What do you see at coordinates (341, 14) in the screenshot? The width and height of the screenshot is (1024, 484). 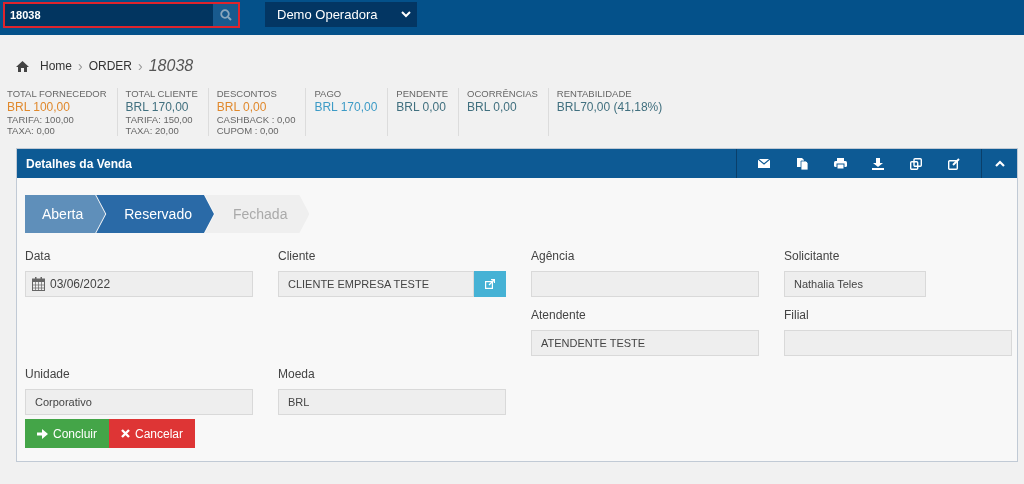 I see `operator-dropdown: Demo Operadora` at bounding box center [341, 14].